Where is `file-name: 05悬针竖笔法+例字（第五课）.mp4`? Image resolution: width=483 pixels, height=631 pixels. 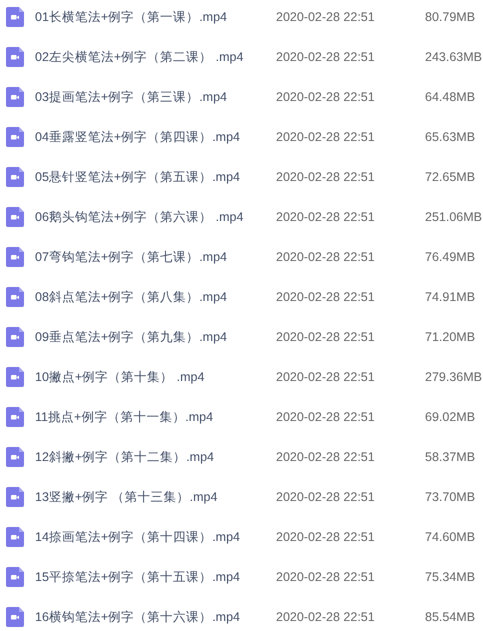
file-name: 05悬针竖笔法+例字（第五课）.mp4 is located at coordinates (155, 177).